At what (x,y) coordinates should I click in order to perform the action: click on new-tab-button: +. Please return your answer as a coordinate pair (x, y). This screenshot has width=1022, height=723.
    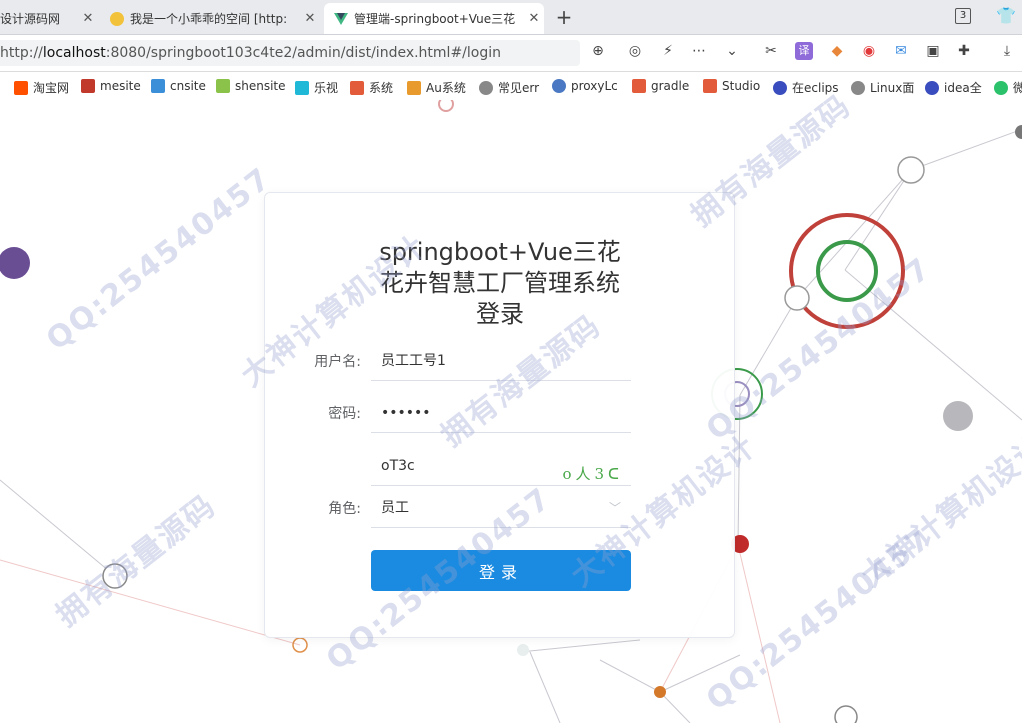
    Looking at the image, I should click on (564, 17).